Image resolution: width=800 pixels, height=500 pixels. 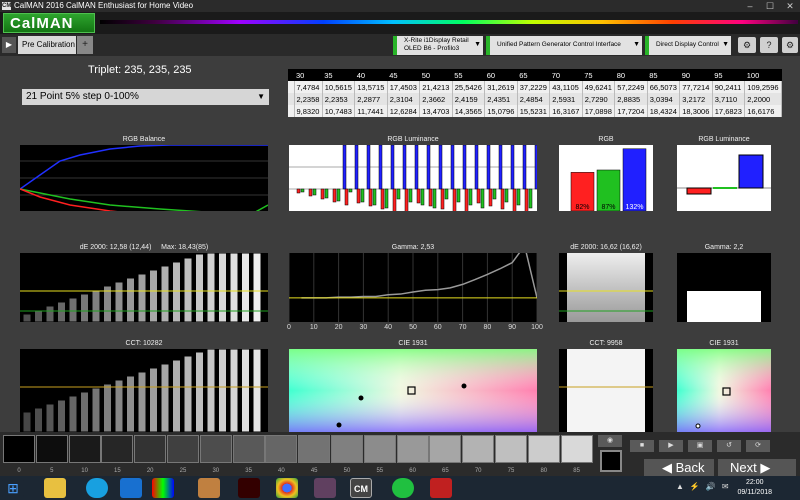 What do you see at coordinates (724, 390) in the screenshot?
I see `cie-small-plot` at bounding box center [724, 390].